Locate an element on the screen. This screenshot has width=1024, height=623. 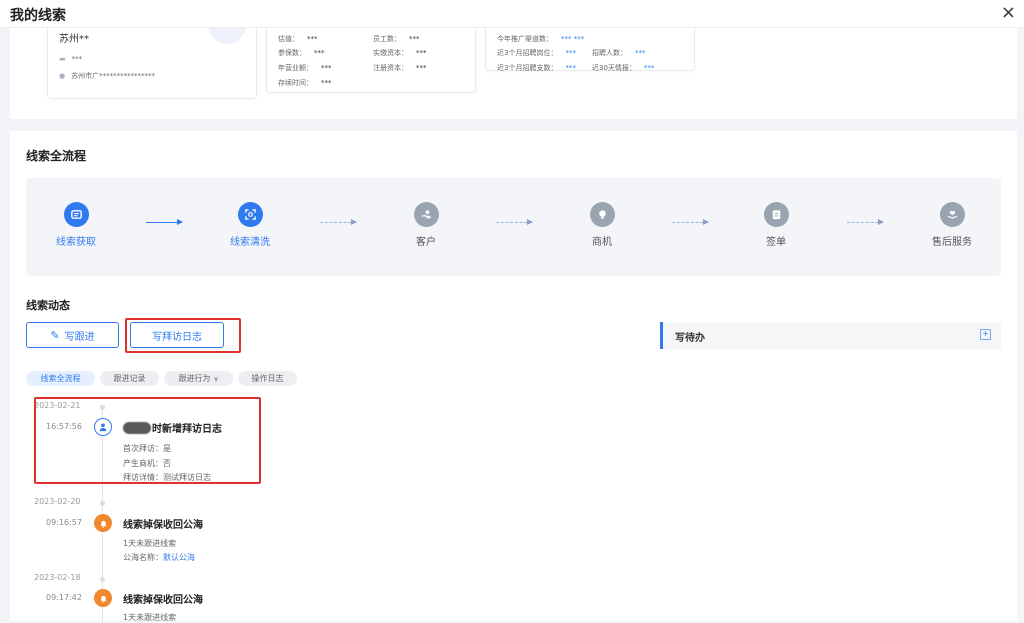
timeline-date: 2023-02-18 is located at coordinates (57, 577).